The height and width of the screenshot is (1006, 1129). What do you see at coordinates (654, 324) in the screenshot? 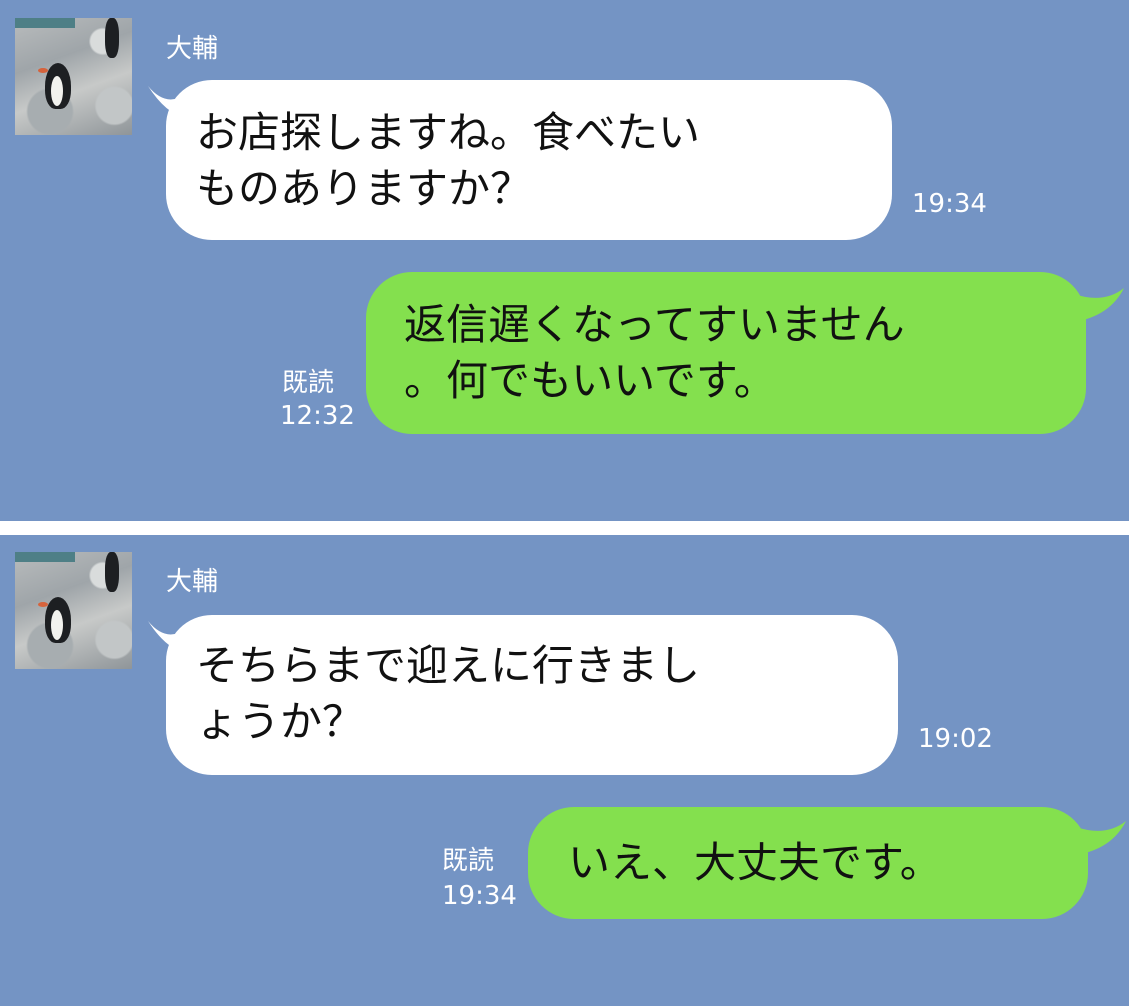
I see `message-line: 返信遅くなってすいません` at bounding box center [654, 324].